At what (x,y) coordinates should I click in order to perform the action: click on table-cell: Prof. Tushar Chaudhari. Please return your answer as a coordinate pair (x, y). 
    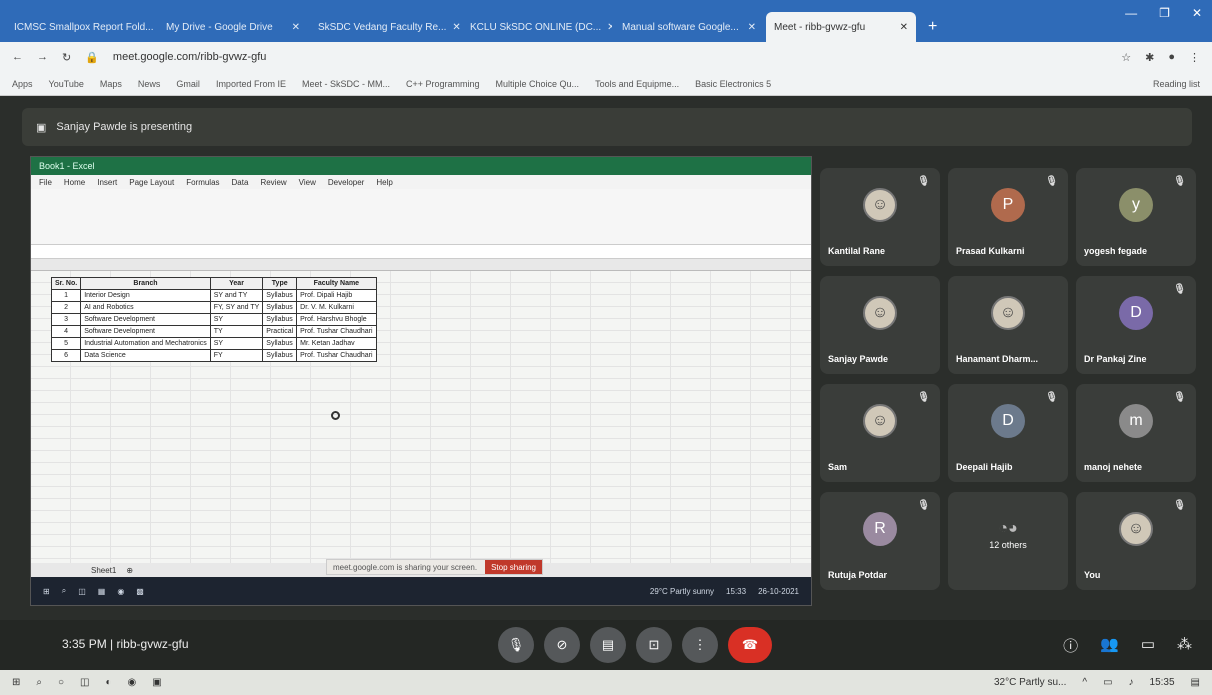
    Looking at the image, I should click on (336, 355).